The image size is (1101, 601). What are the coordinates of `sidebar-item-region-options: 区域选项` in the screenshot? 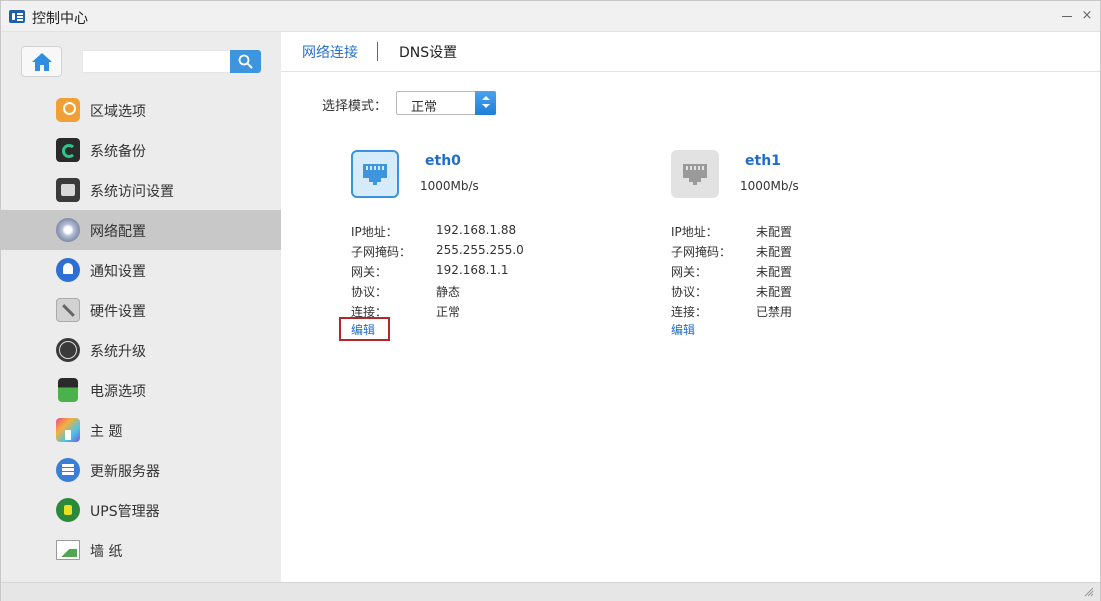 It's located at (141, 110).